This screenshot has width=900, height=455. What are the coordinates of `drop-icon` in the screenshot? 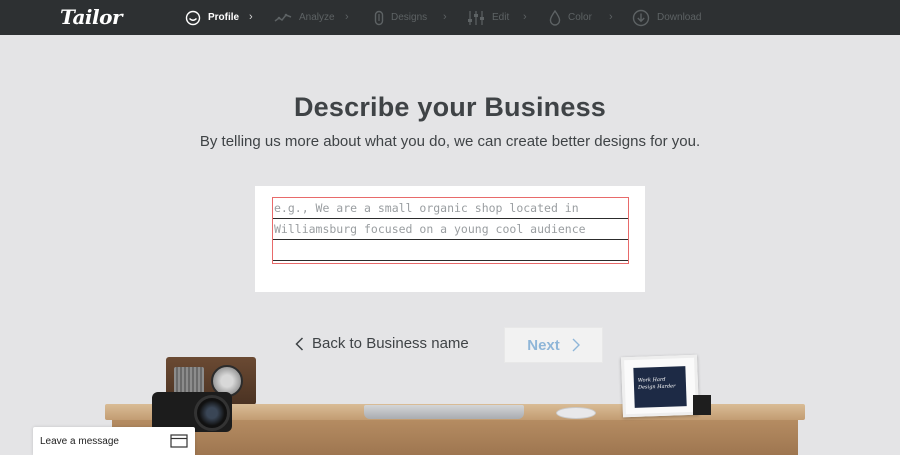 It's located at (555, 17).